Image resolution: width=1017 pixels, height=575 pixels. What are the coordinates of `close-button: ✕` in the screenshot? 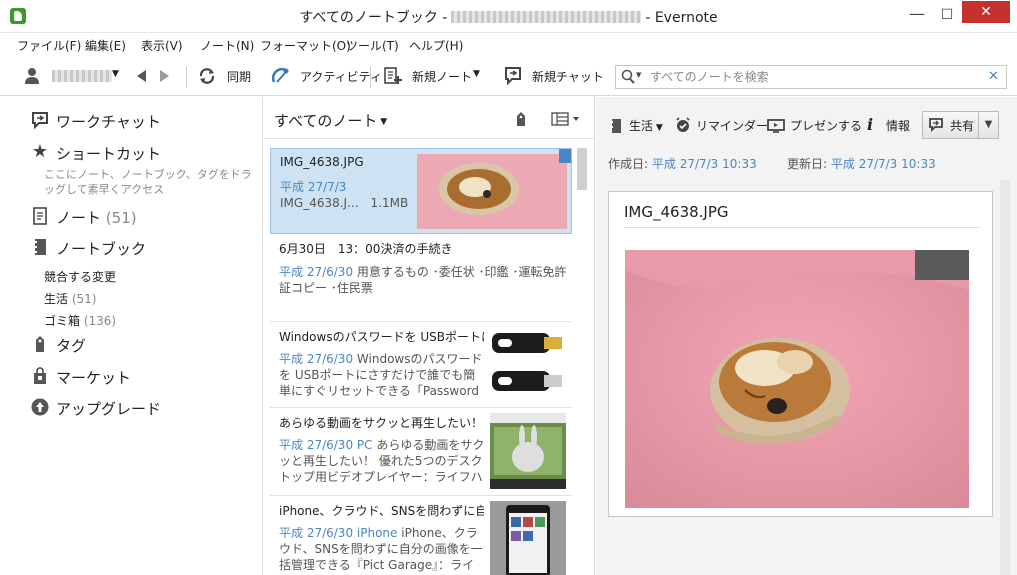 It's located at (986, 12).